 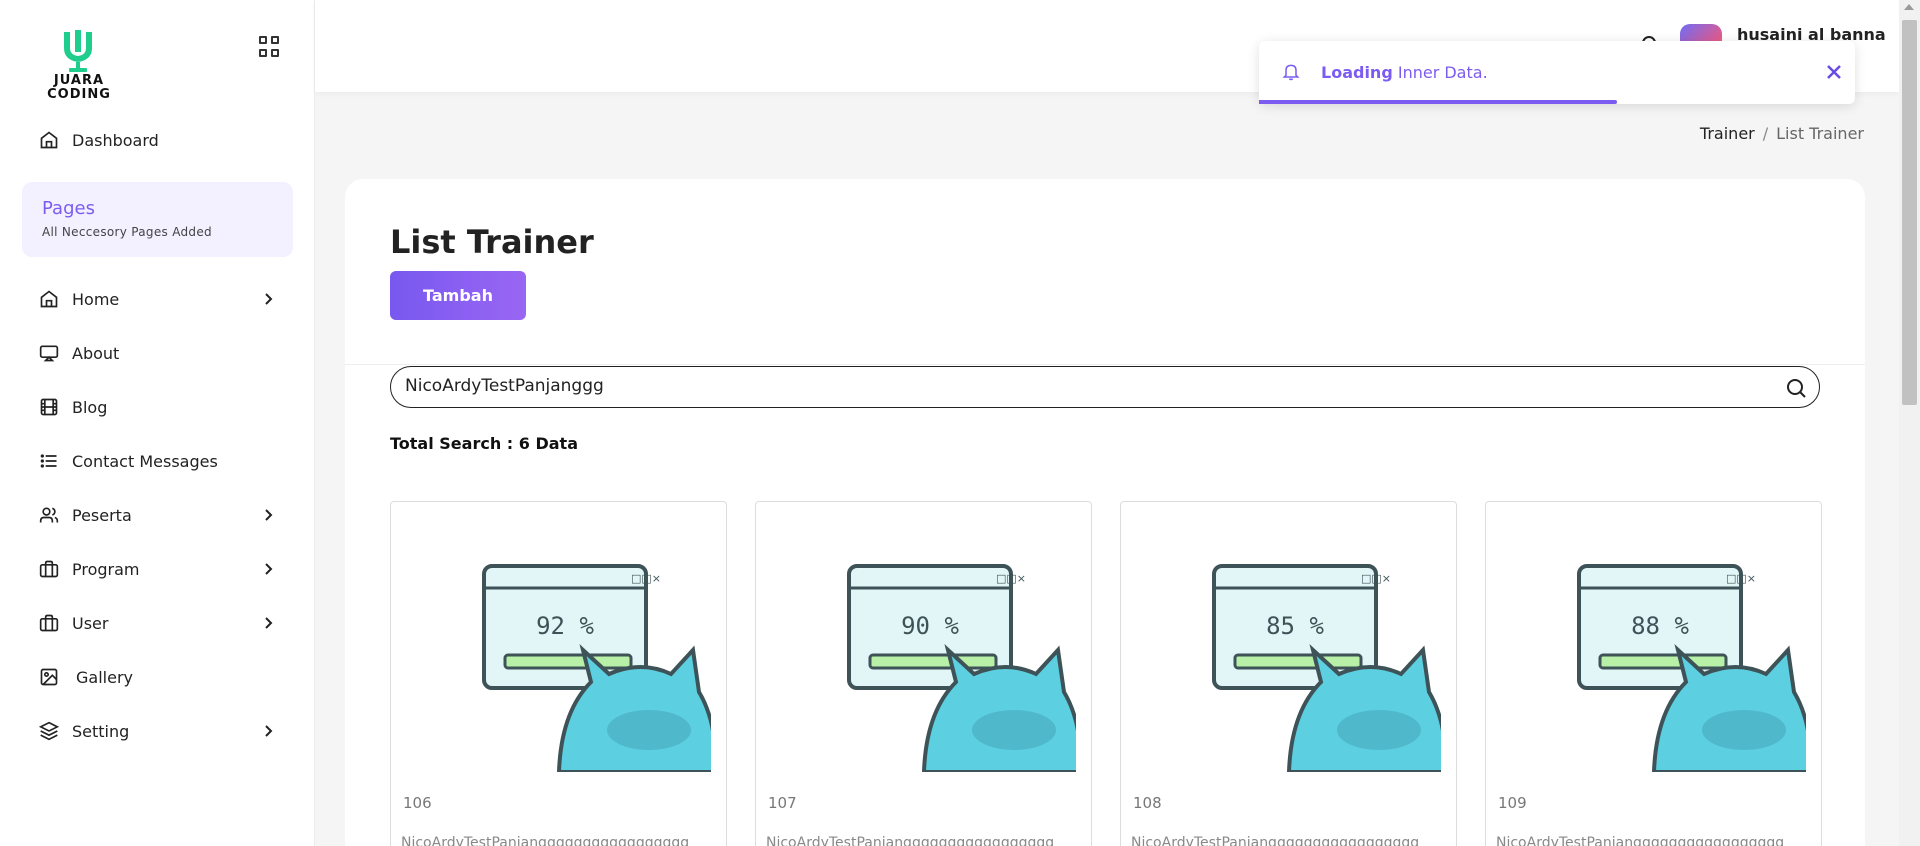 I want to click on sidebar-header: JUARA CODING, so click(x=157, y=68).